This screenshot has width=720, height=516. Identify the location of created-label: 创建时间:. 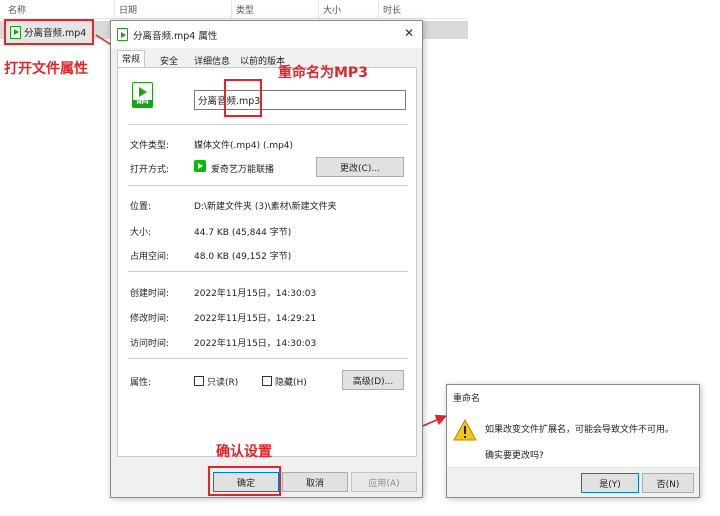
(150, 294).